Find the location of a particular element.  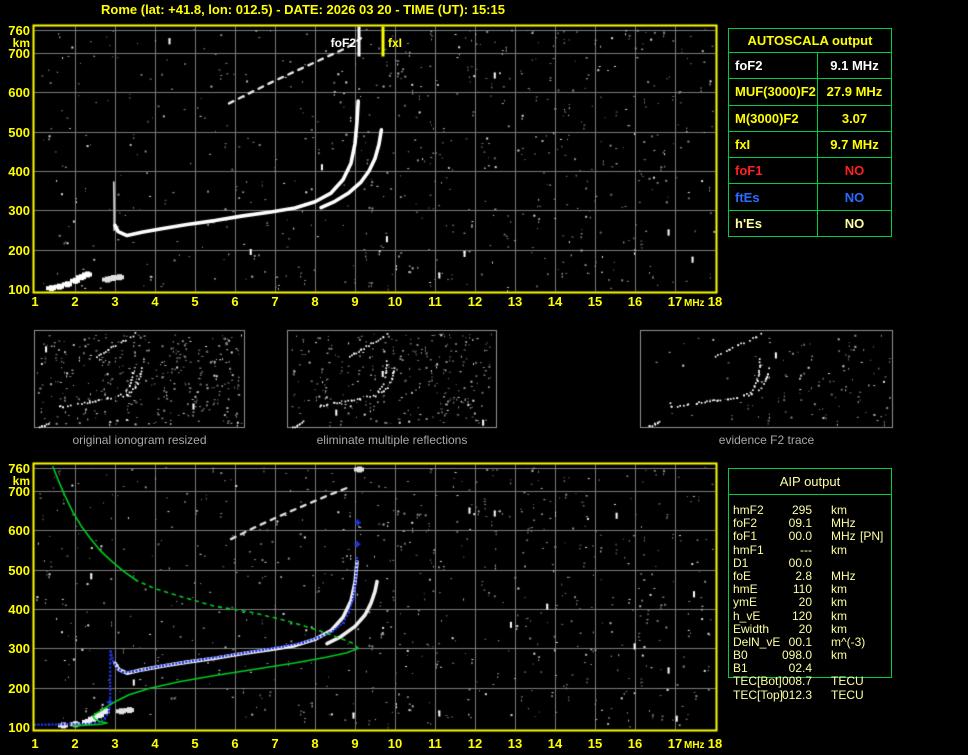

autoscala-row-value: 9.1 MHz is located at coordinates (854, 66).